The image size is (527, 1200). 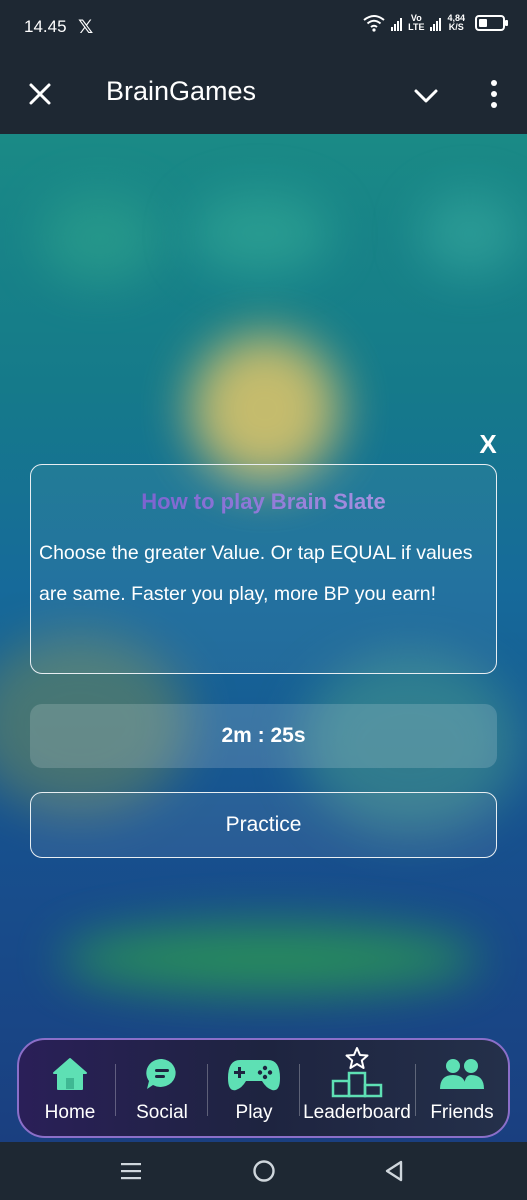 I want to click on nav-item-play: Play, so click(x=254, y=1088).